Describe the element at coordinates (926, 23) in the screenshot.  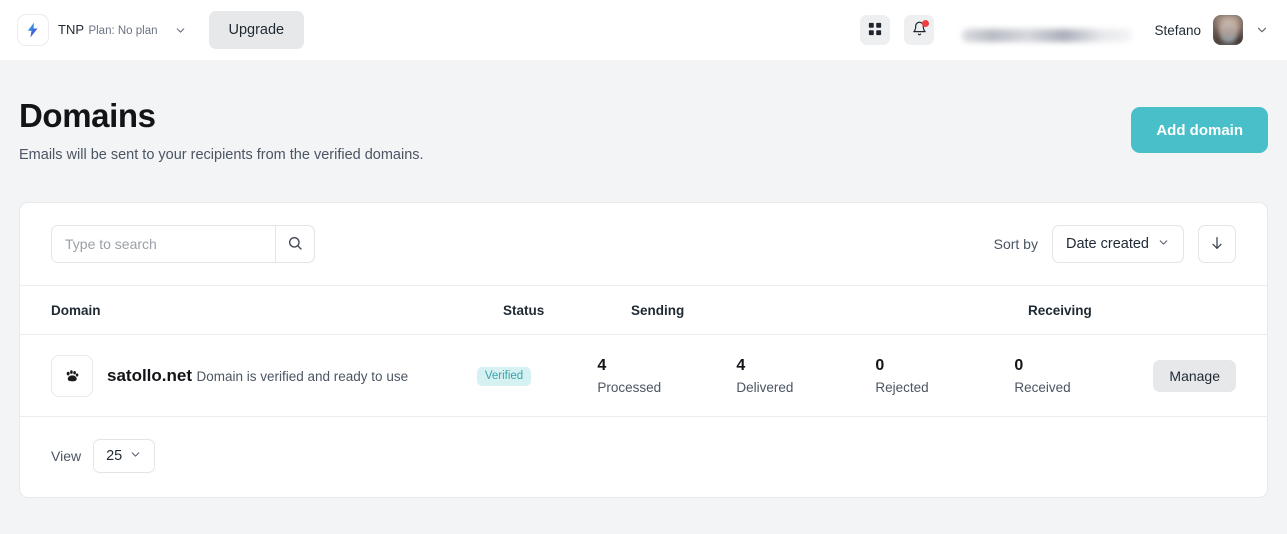
I see `notification-dot-badge` at that location.